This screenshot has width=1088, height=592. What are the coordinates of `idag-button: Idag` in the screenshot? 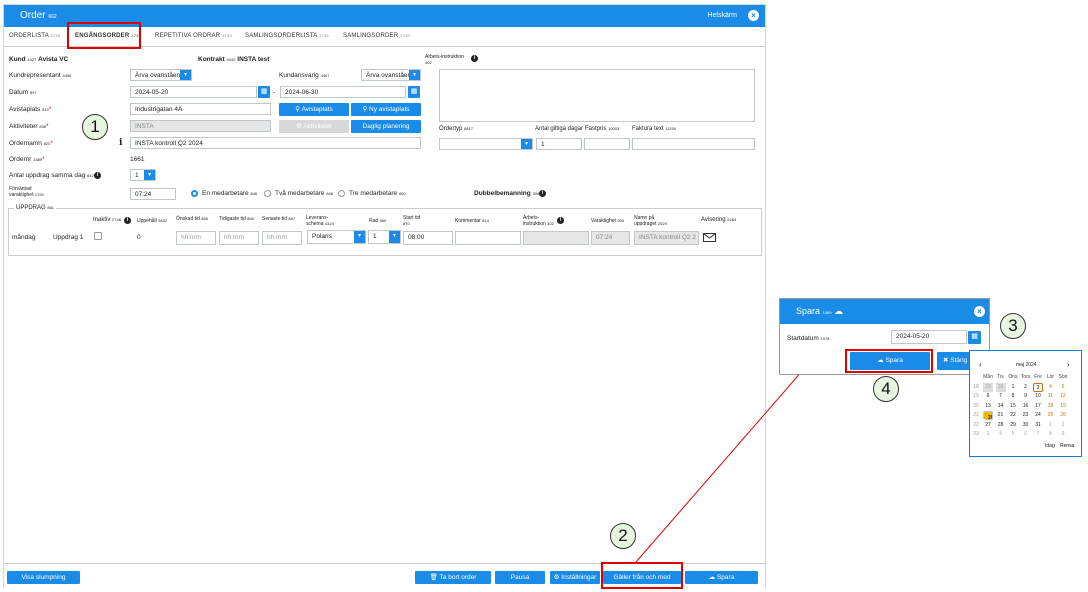 It's located at (1050, 446).